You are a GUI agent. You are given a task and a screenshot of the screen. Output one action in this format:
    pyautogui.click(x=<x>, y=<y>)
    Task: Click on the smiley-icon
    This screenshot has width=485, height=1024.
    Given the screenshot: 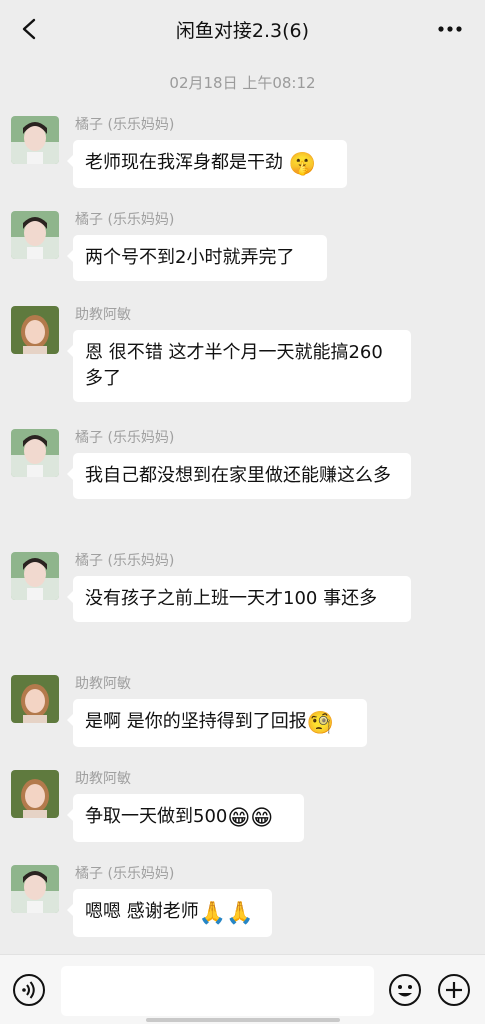 What is the action you would take?
    pyautogui.click(x=405, y=990)
    